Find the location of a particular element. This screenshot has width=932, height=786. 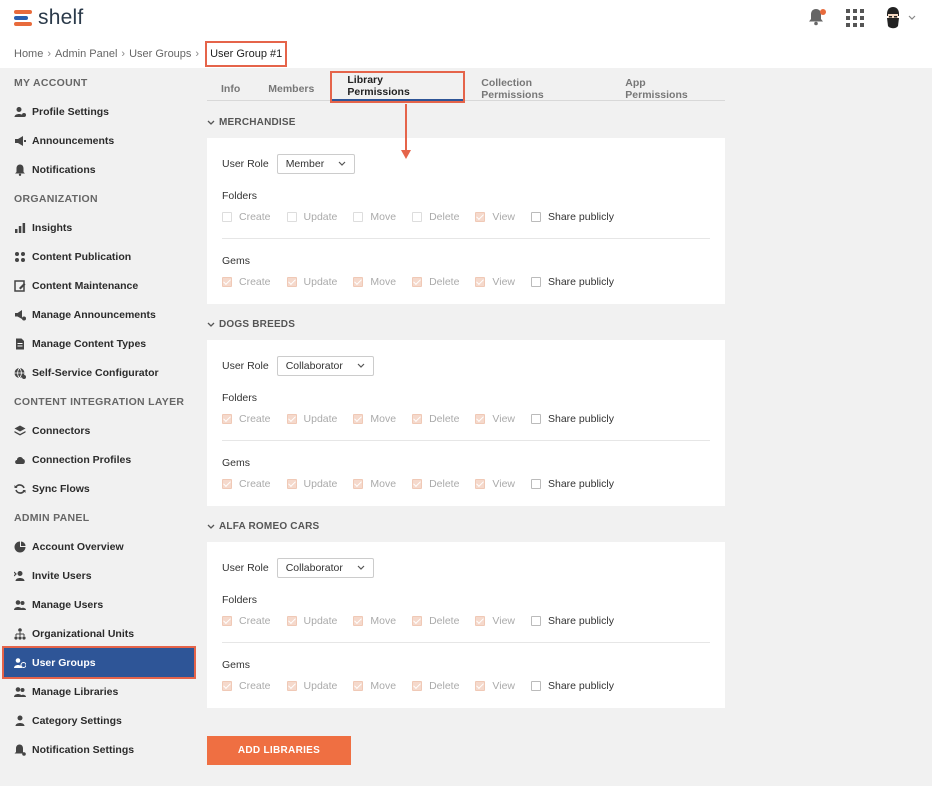

sync-icon is located at coordinates (20, 489).